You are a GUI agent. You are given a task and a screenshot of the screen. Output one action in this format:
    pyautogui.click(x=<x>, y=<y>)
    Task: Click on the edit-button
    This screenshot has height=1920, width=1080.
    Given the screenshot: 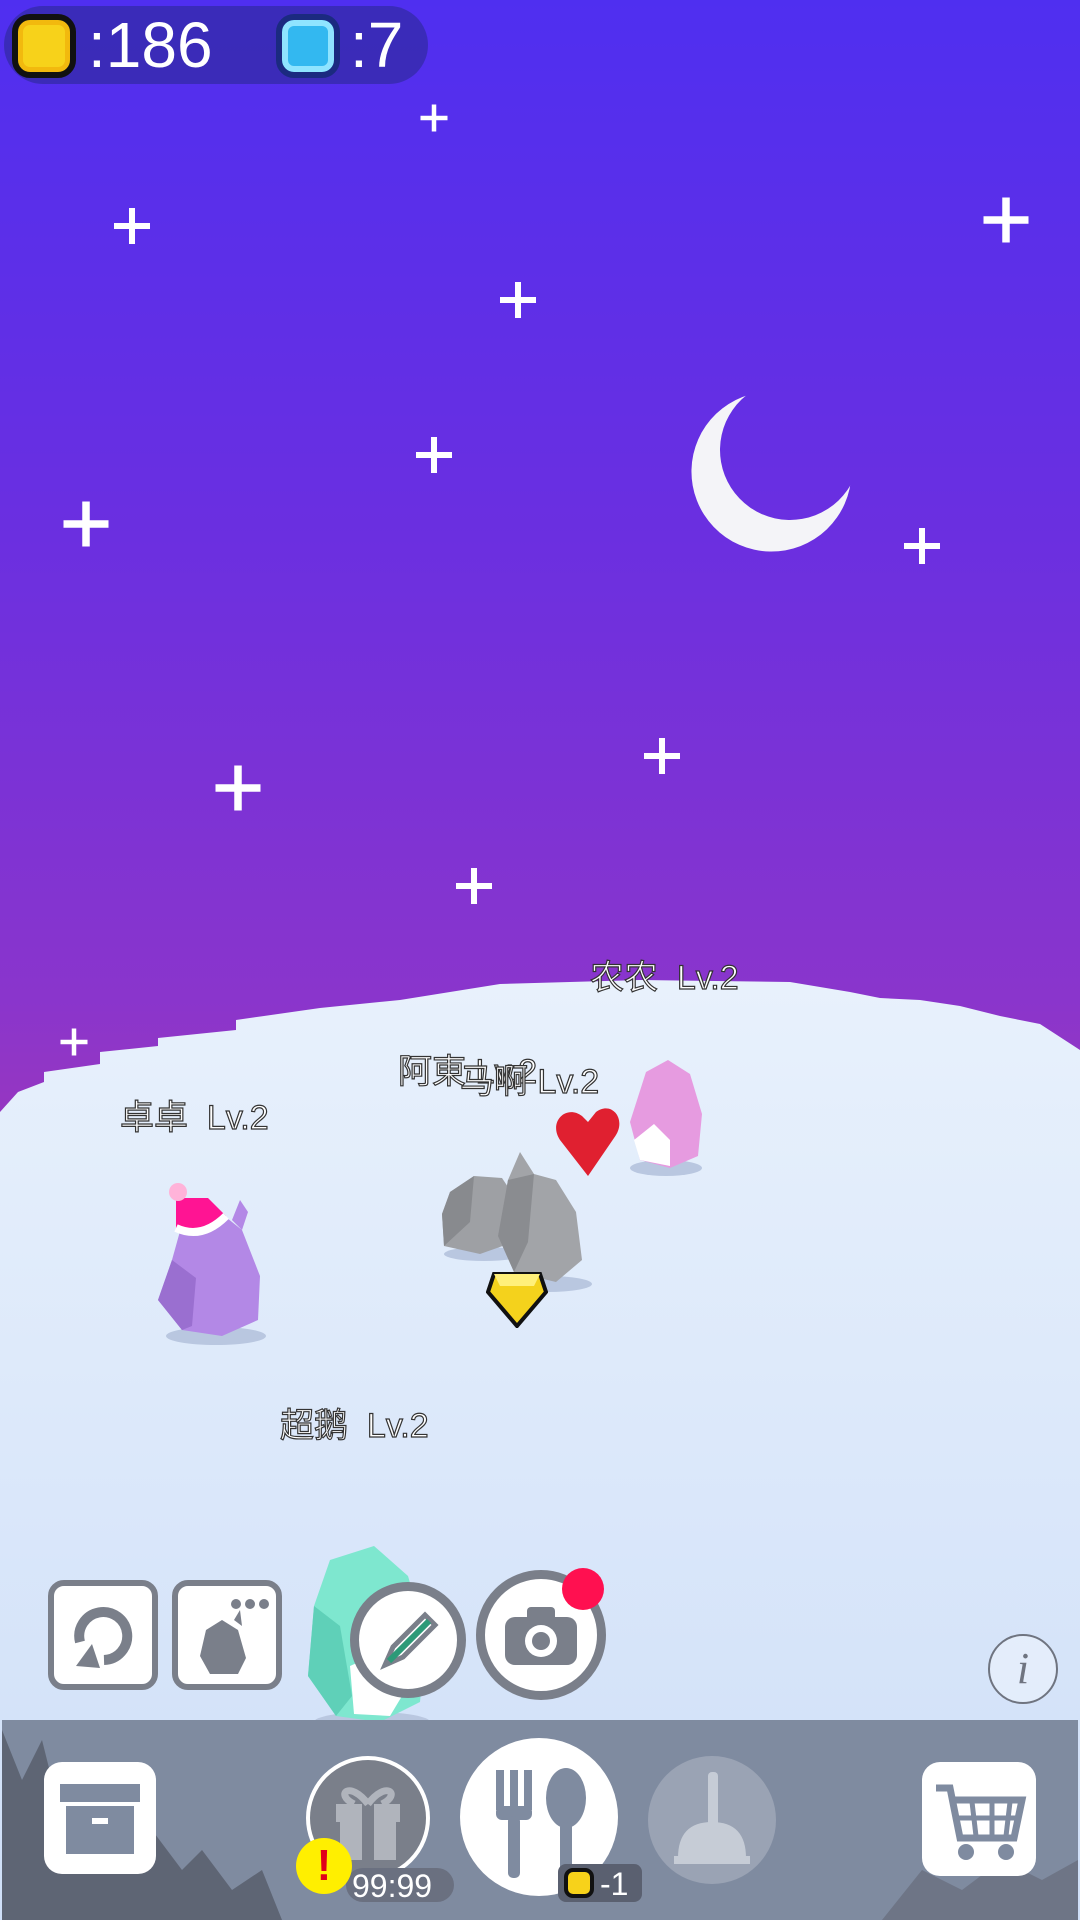 What is the action you would take?
    pyautogui.click(x=408, y=1640)
    